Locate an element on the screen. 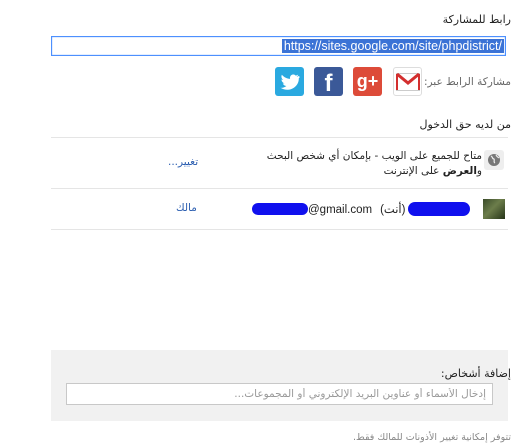 Image resolution: width=529 pixels, height=447 pixels. google-plus-icon: g+ is located at coordinates (367, 81).